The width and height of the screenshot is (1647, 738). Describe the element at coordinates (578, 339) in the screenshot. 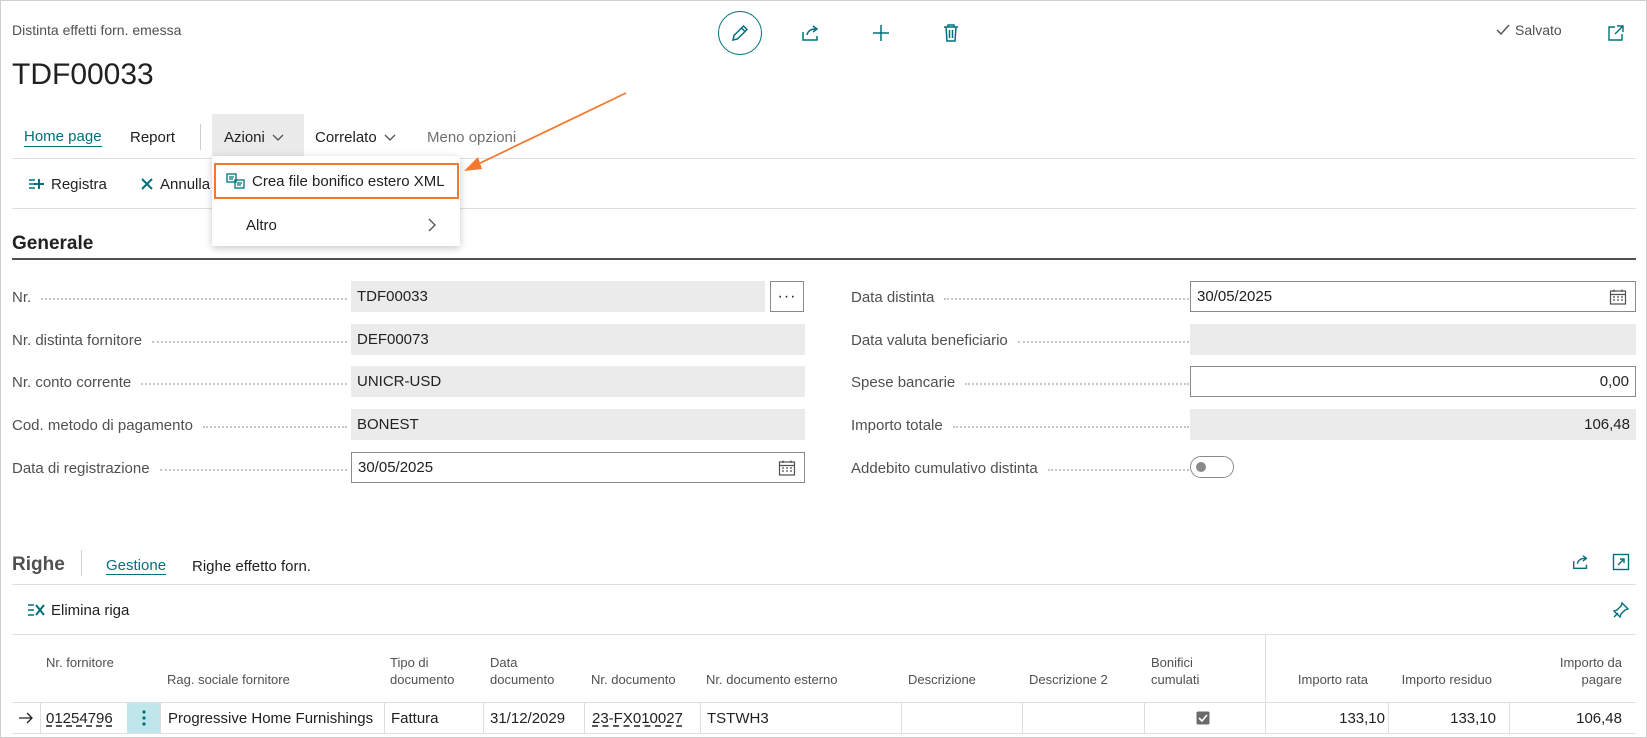

I see `field-nr-distinta-fornitore-value: DEF00073` at that location.